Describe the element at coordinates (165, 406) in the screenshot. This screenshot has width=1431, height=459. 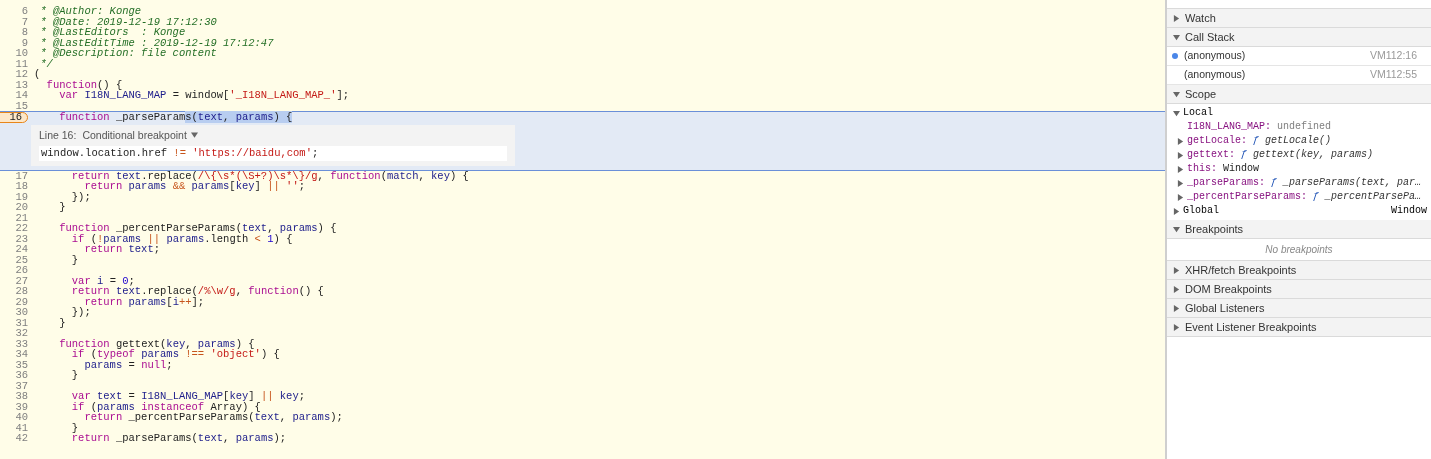
I see `code-line: if (params instanceof Array) {` at that location.